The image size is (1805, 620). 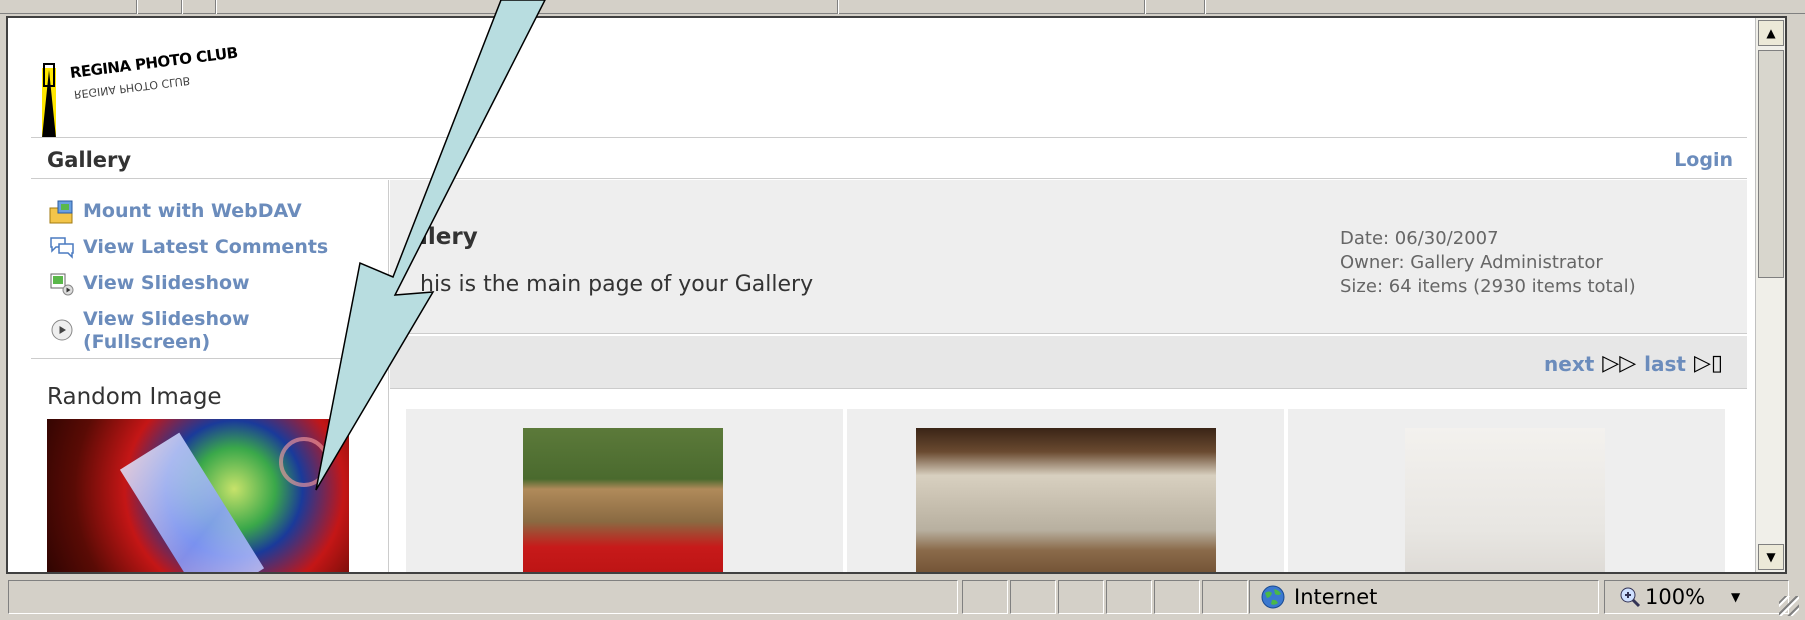 I want to click on comments-icon, so click(x=62, y=248).